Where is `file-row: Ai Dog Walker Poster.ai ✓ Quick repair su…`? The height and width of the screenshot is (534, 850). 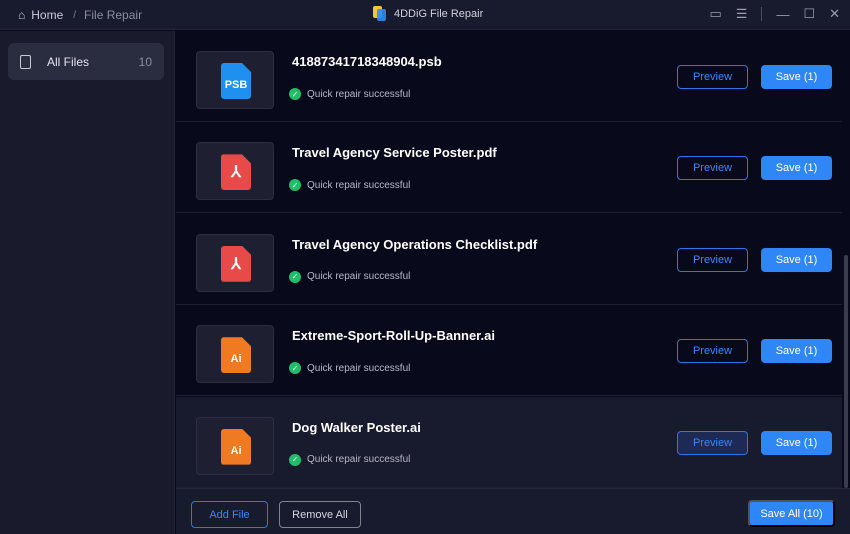 file-row: Ai Dog Walker Poster.ai ✓ Quick repair su… is located at coordinates (509, 442).